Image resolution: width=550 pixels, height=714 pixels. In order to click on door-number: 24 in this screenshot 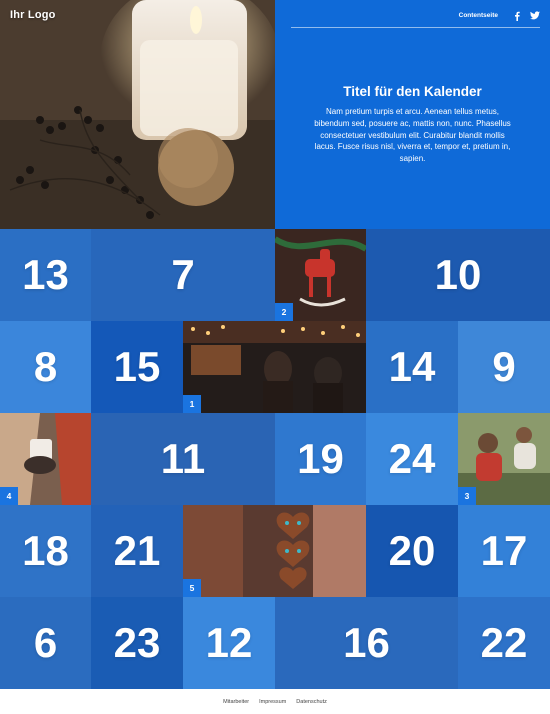, I will do `click(412, 458)`.